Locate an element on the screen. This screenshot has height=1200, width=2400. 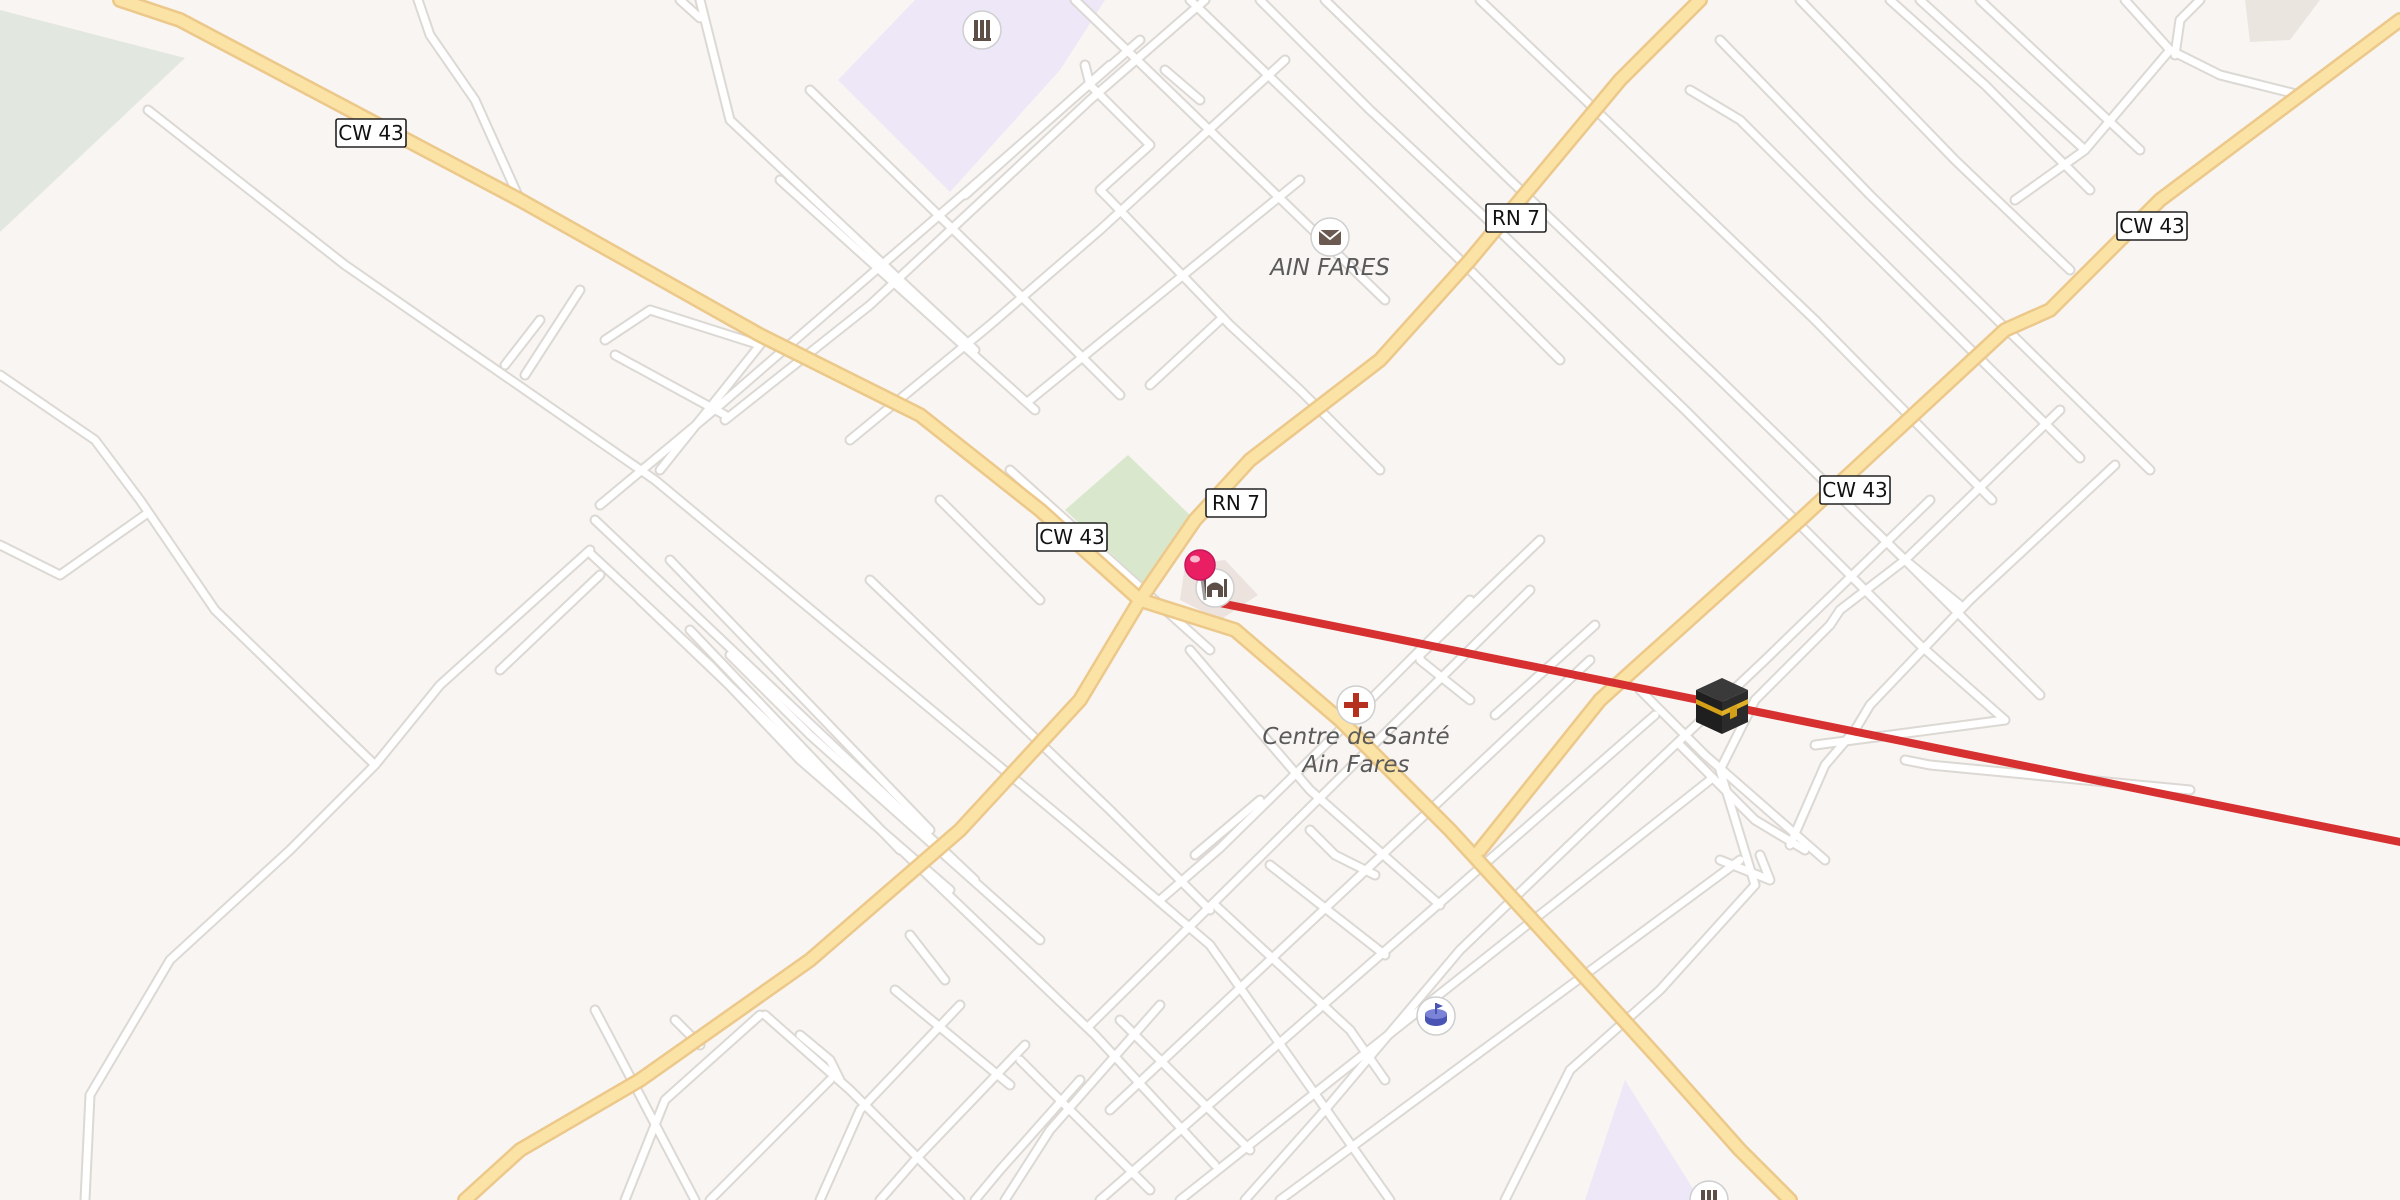
road-label-rn7-a: RN 7 is located at coordinates (1516, 218).